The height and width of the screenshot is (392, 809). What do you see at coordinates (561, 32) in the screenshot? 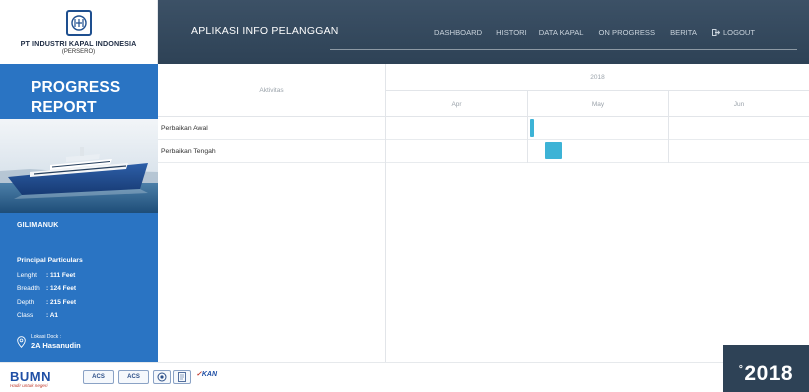
I see `nav-data-kapal: DATA KAPAL` at bounding box center [561, 32].